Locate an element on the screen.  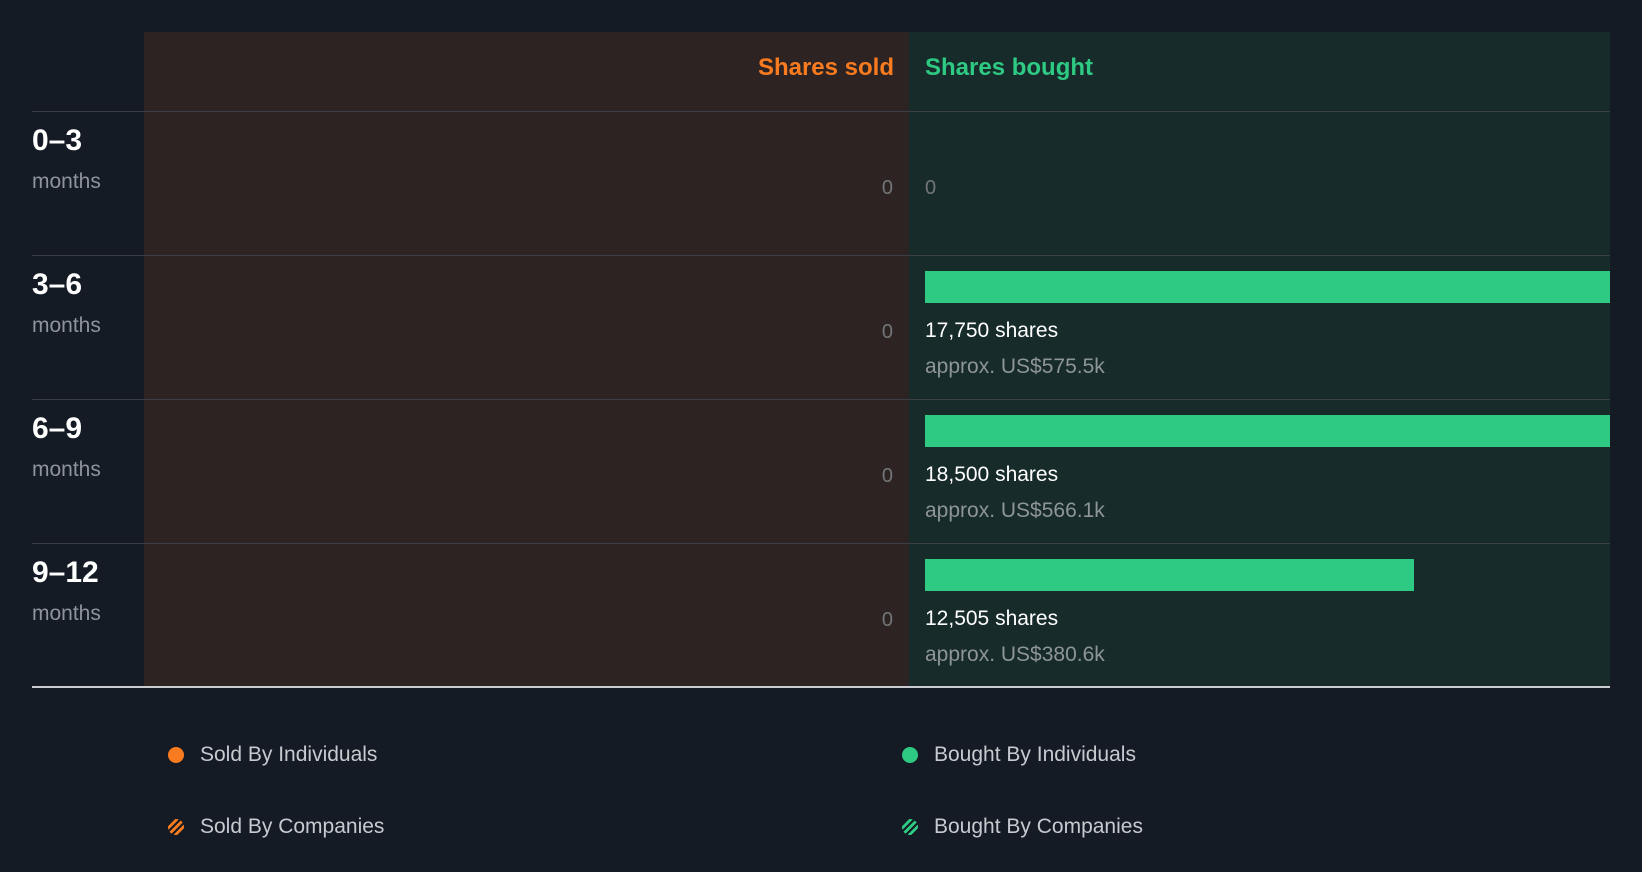
legend-label: Bought By Companies is located at coordinates (1038, 826).